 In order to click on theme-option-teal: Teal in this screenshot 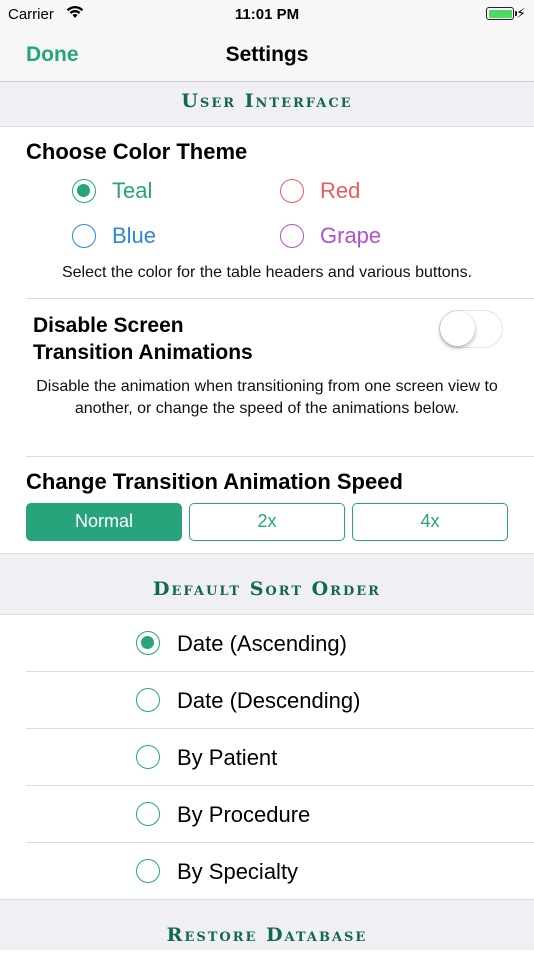, I will do `click(112, 191)`.